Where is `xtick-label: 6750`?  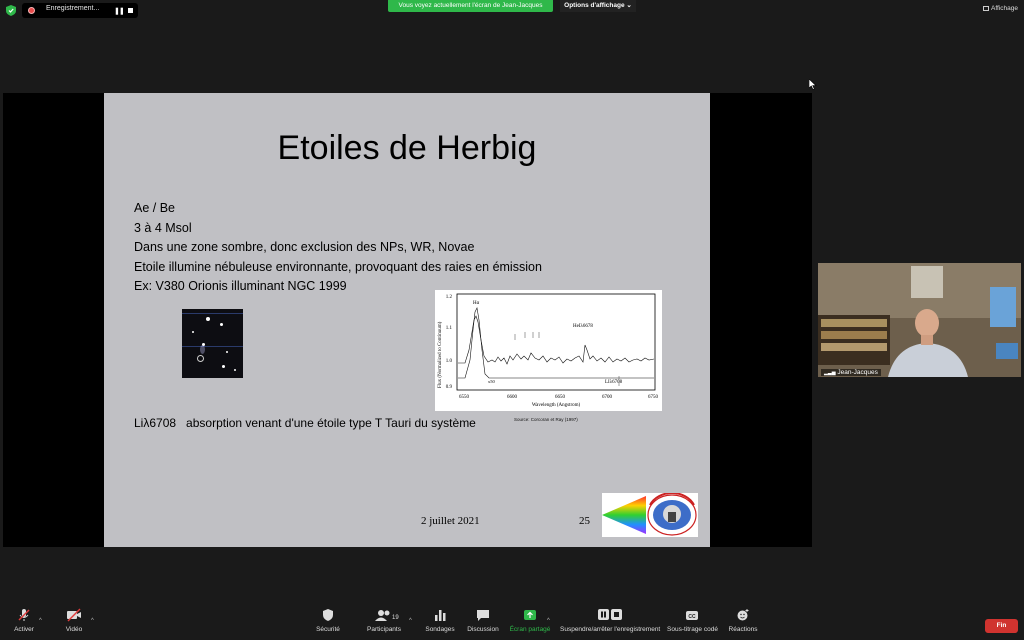 xtick-label: 6750 is located at coordinates (653, 397).